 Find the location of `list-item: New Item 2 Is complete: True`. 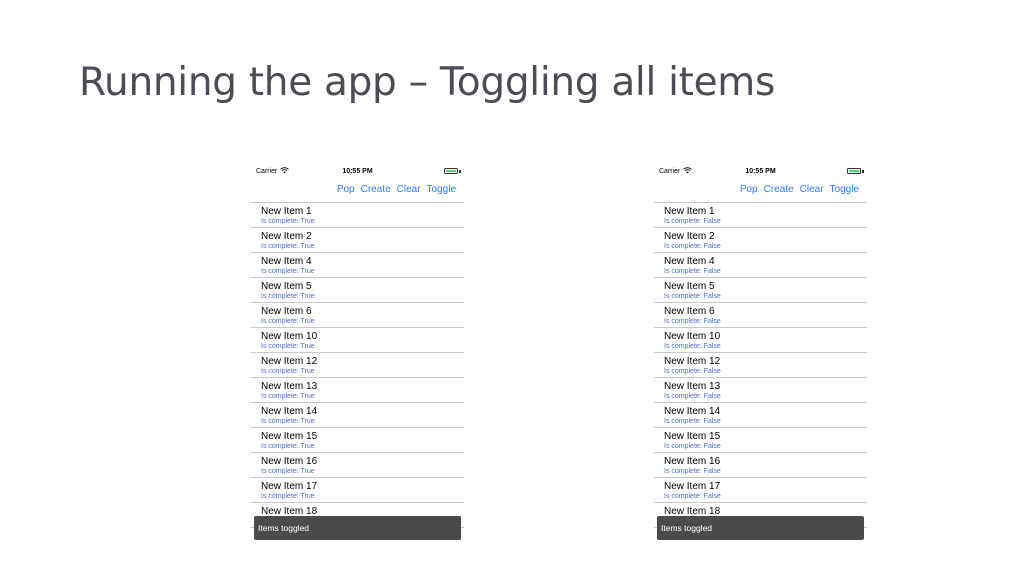

list-item: New Item 2 Is complete: True is located at coordinates (357, 240).